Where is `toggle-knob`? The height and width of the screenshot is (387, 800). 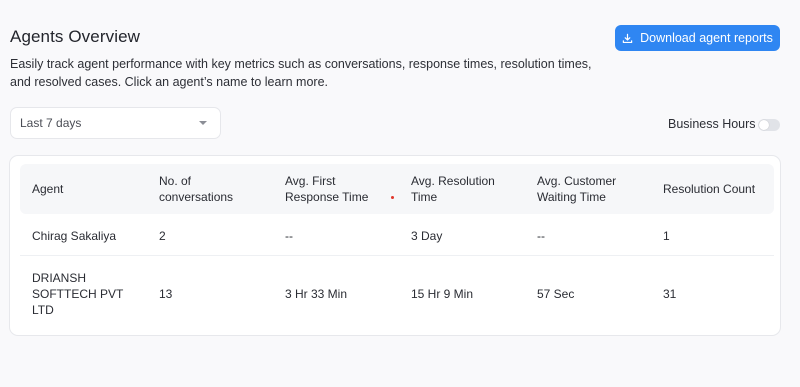 toggle-knob is located at coordinates (764, 125).